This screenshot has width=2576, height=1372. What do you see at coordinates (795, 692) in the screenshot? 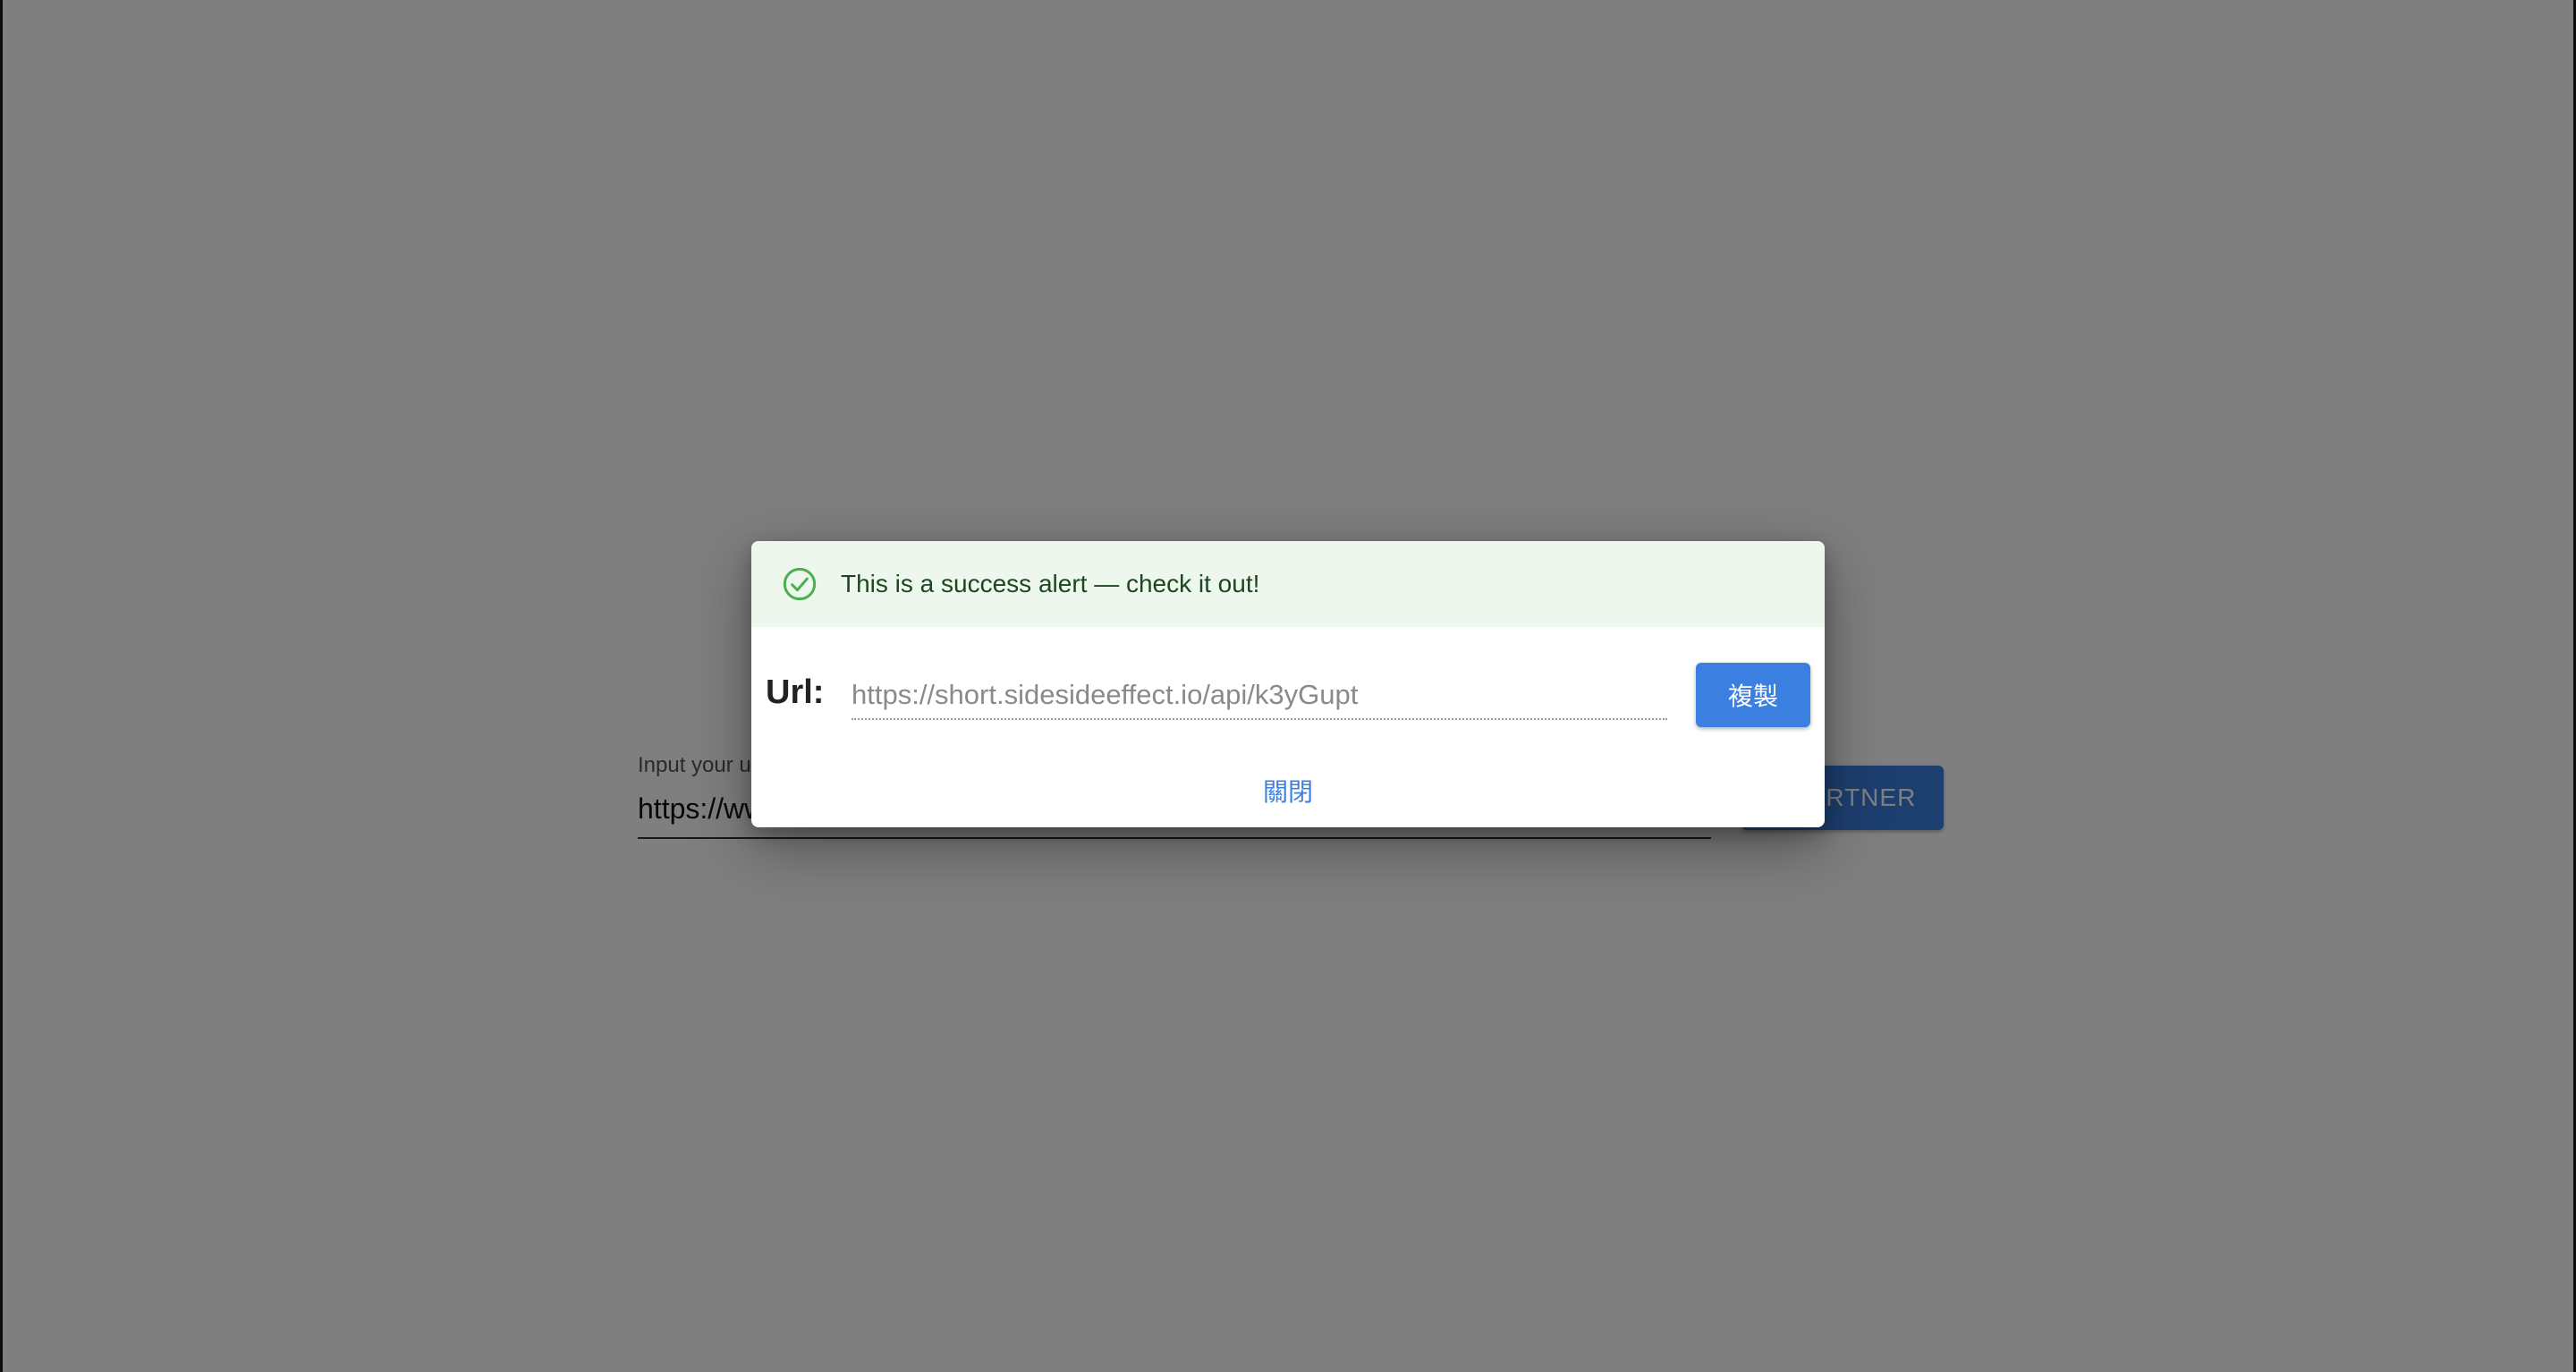
I see `url-label: Url:` at bounding box center [795, 692].